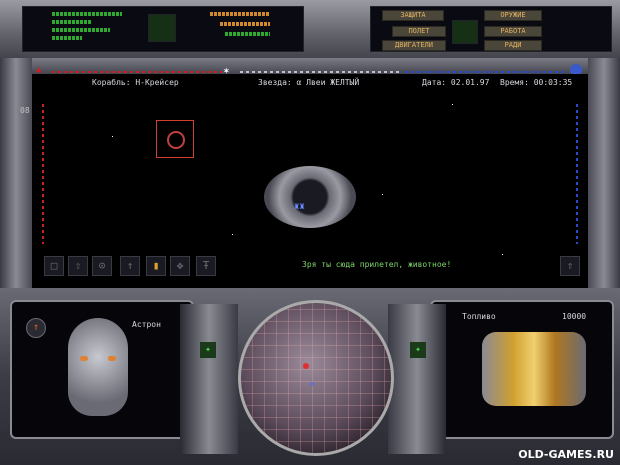 The image size is (620, 465). Describe the element at coordinates (206, 266) in the screenshot. I see `tool-icon: Ŧ` at that location.